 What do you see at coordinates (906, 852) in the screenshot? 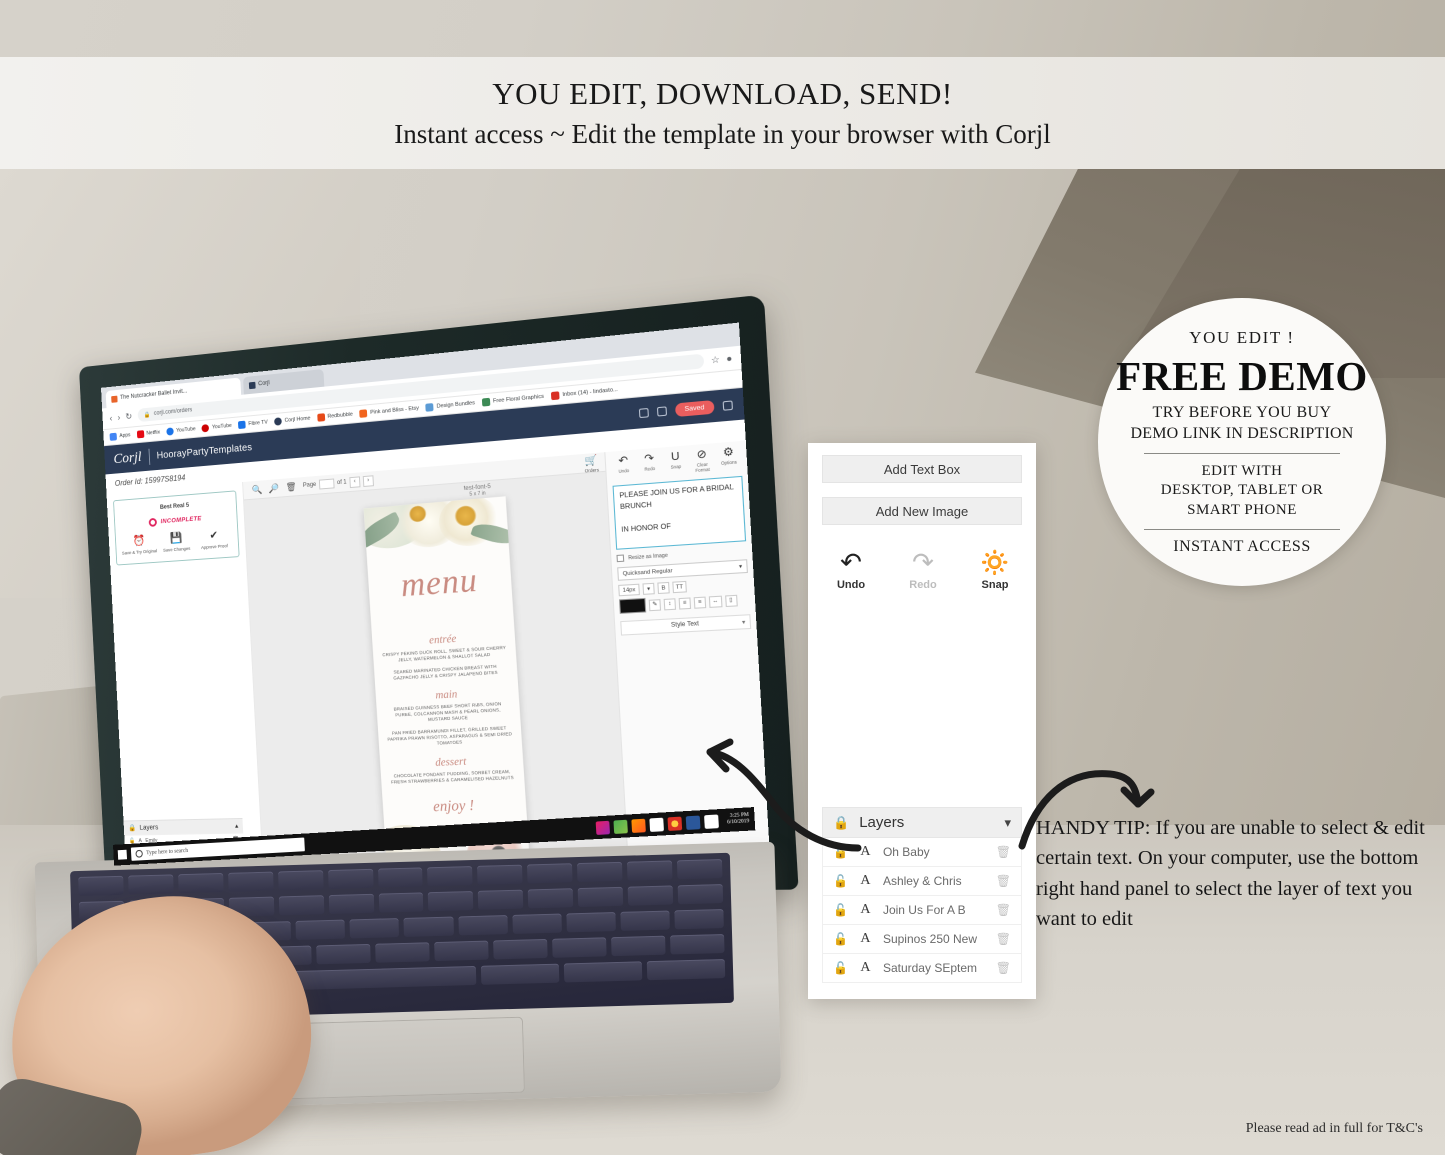
I see `layer-name: Oh Baby` at bounding box center [906, 852].